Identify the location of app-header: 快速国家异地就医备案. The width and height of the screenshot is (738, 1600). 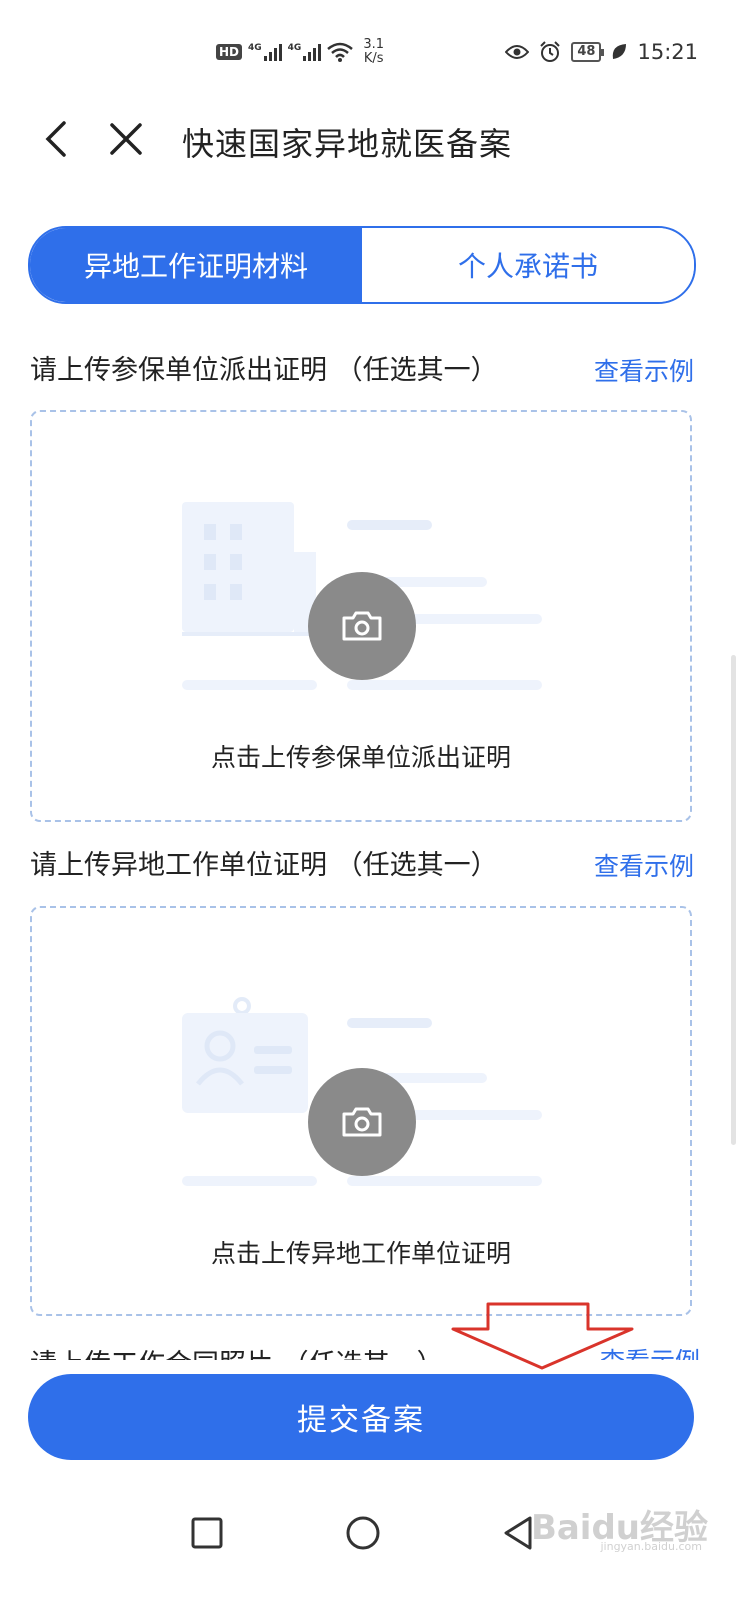
(369, 140).